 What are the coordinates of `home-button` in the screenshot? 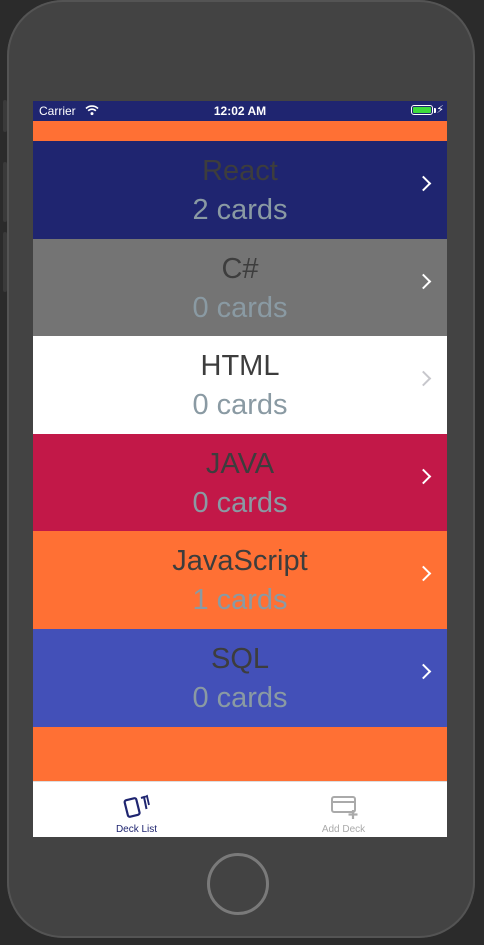 It's located at (238, 884).